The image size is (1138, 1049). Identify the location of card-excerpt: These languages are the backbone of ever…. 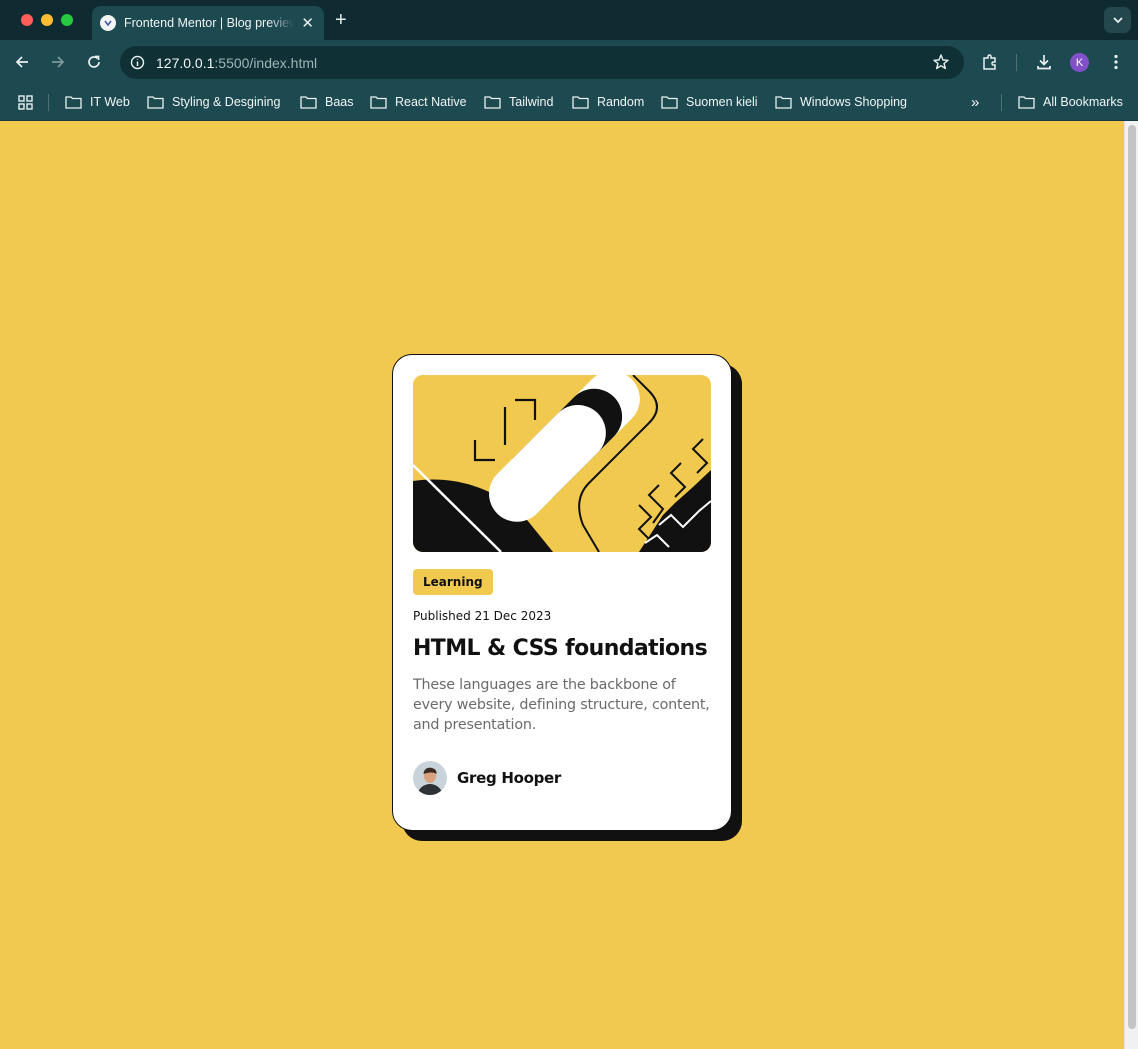
(561, 705).